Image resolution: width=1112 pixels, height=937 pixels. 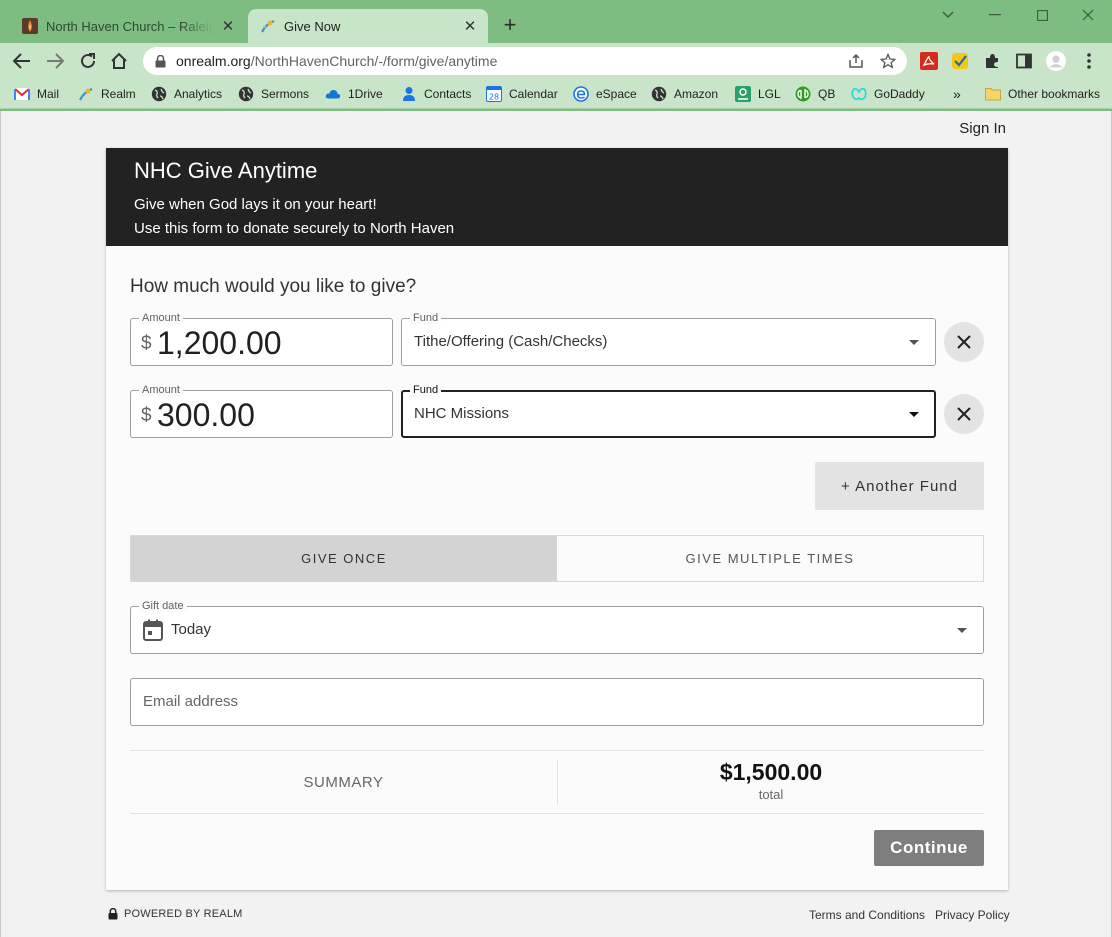 I want to click on bookmarks-overflow: », so click(x=957, y=94).